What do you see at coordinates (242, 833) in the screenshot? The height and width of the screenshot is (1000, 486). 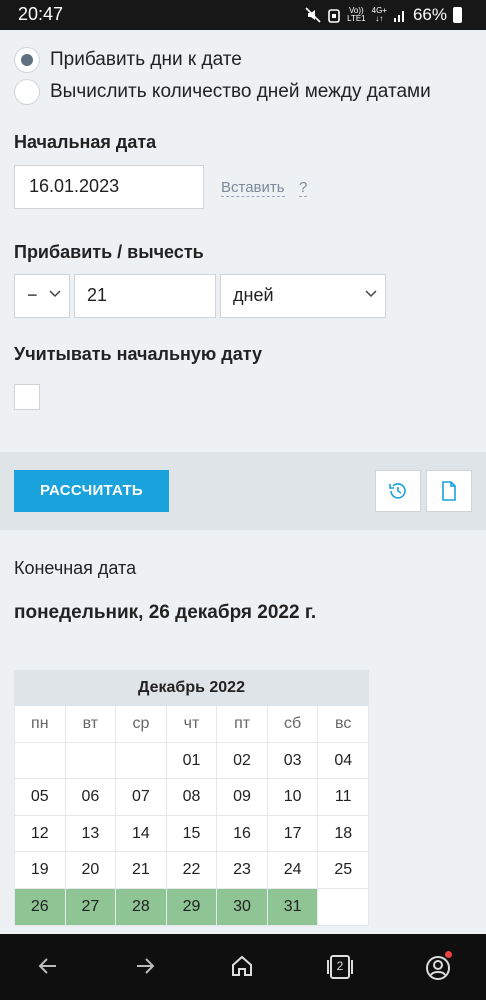 I see `calendar-day: 16` at bounding box center [242, 833].